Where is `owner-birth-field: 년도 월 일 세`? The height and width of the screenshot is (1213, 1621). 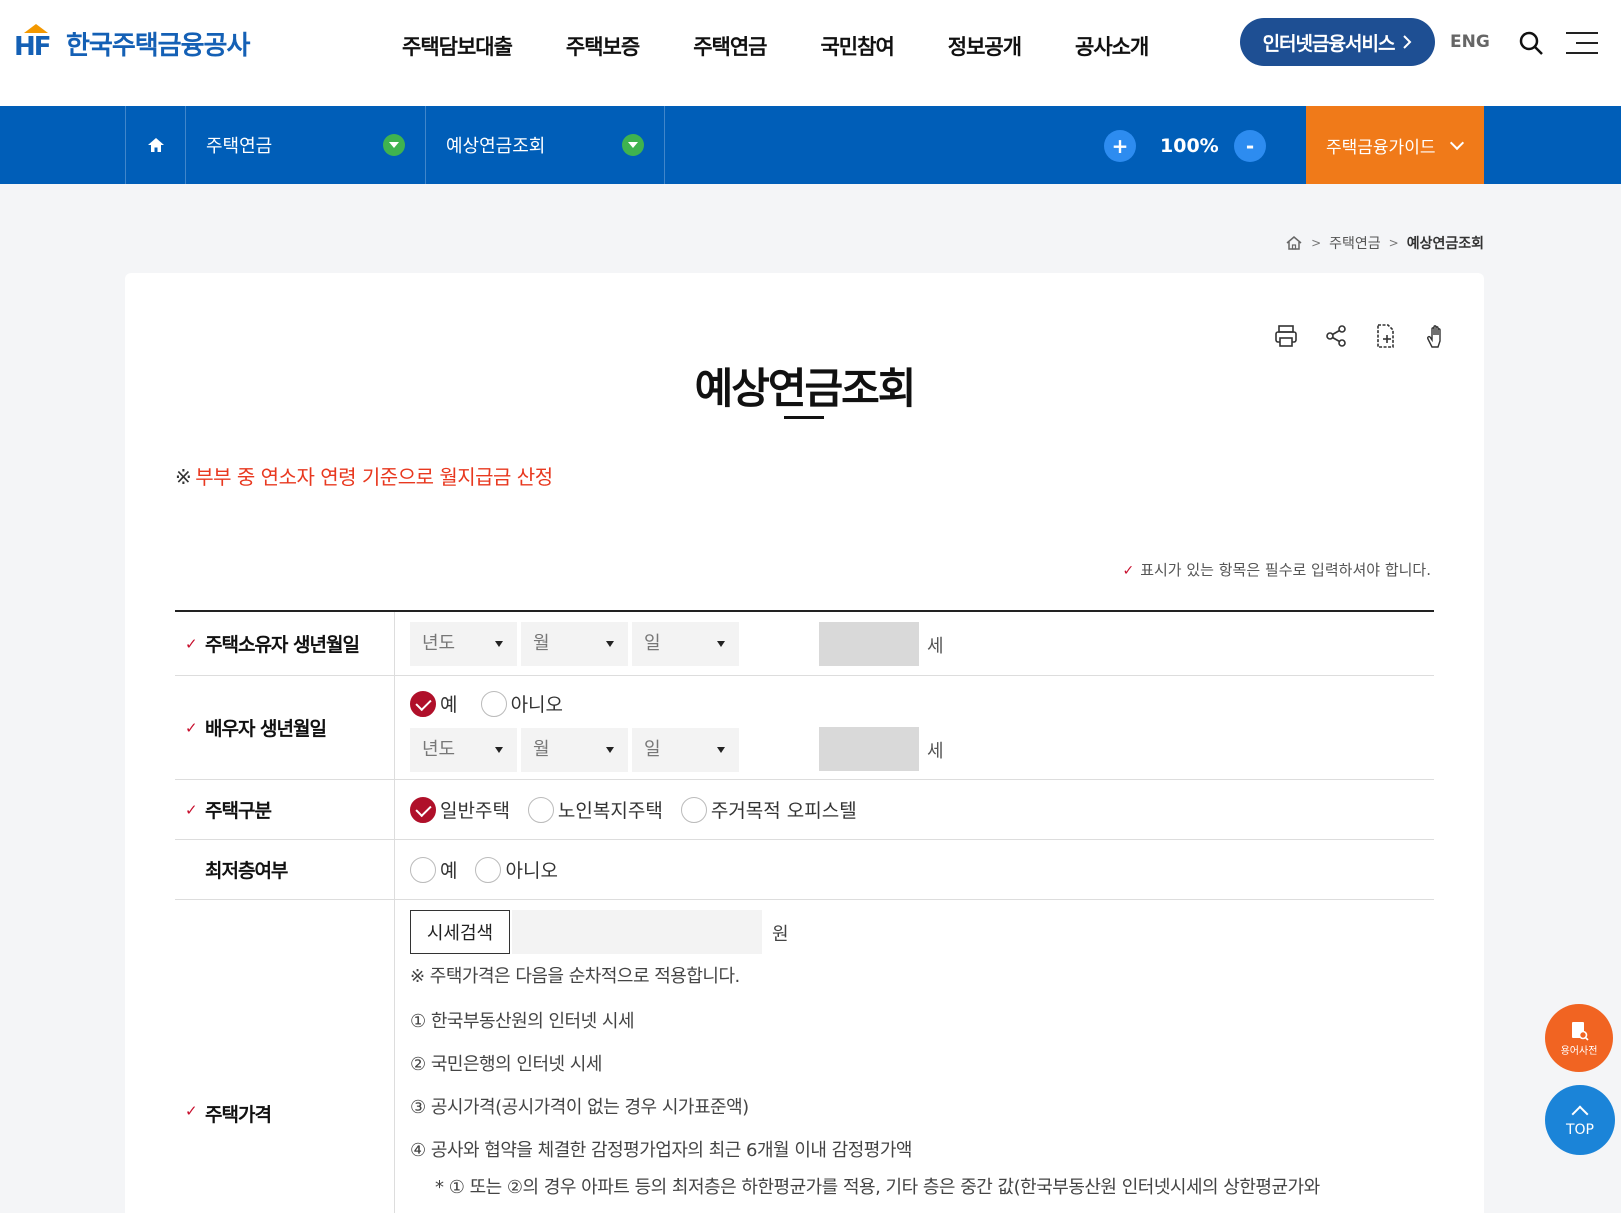
owner-birth-field: 년도 월 일 세 is located at coordinates (914, 643).